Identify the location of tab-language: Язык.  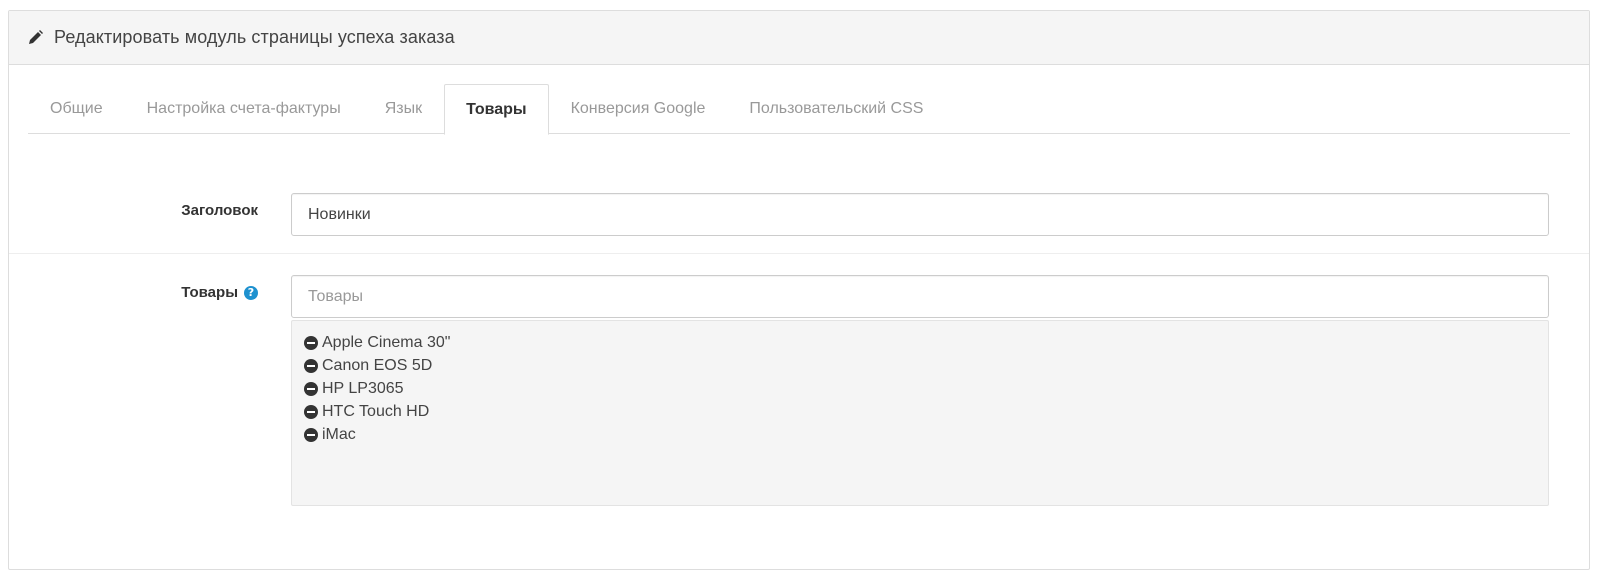
(403, 108).